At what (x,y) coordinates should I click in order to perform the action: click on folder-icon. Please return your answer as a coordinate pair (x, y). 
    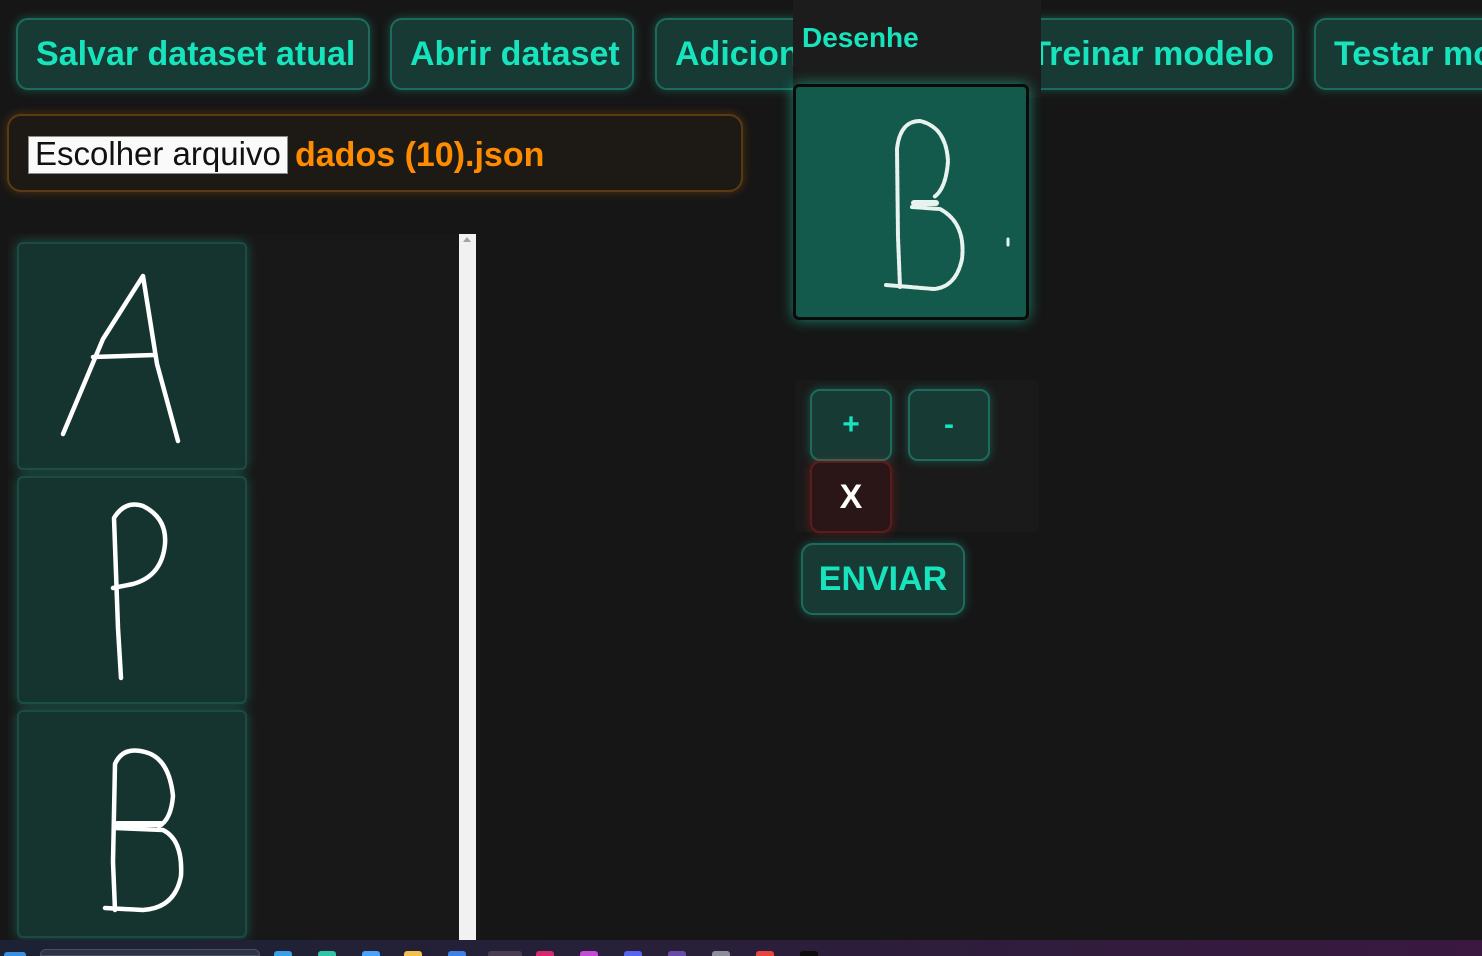
    Looking at the image, I should click on (413, 953).